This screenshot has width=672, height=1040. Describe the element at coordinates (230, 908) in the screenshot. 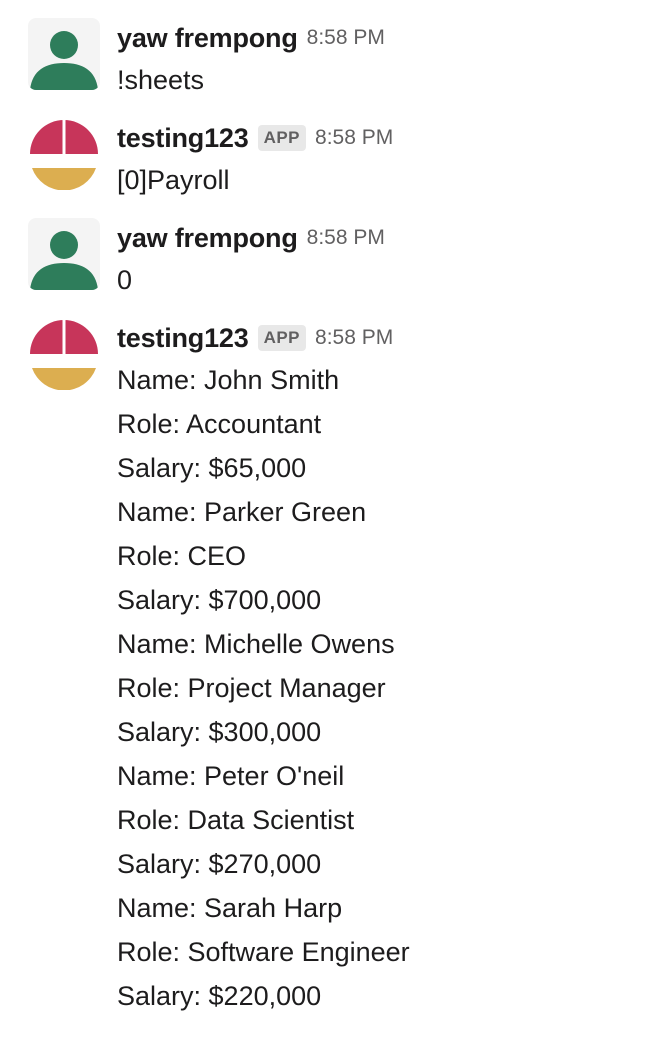

I see `payroll-line: Name: Sarah Harp` at that location.